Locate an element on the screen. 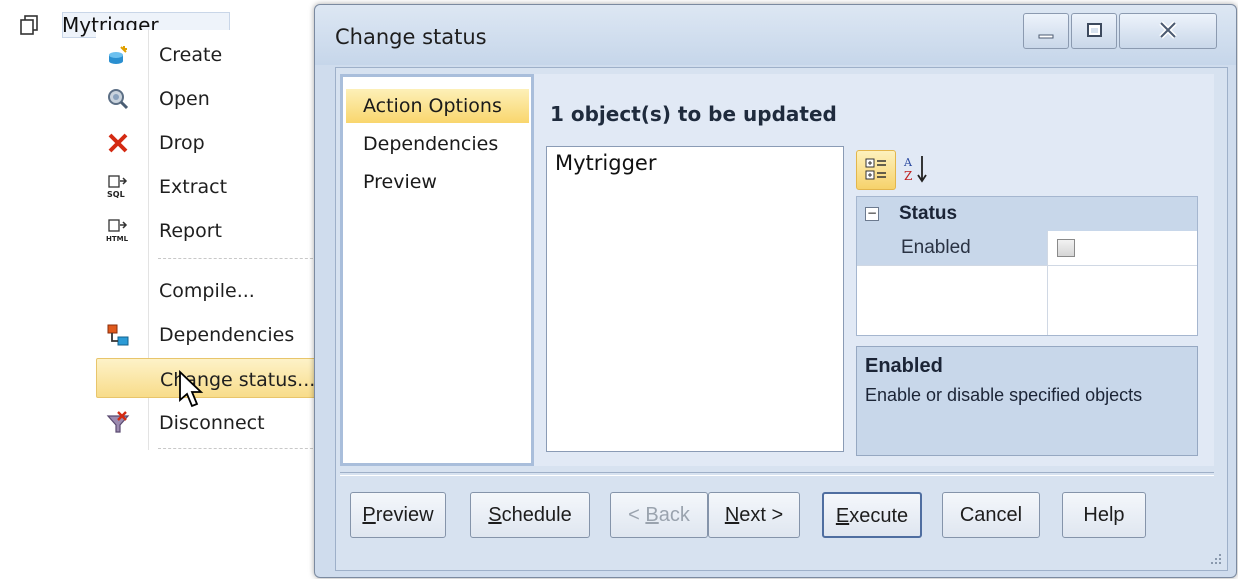  nav-item-action-options: Action Options is located at coordinates (437, 106).